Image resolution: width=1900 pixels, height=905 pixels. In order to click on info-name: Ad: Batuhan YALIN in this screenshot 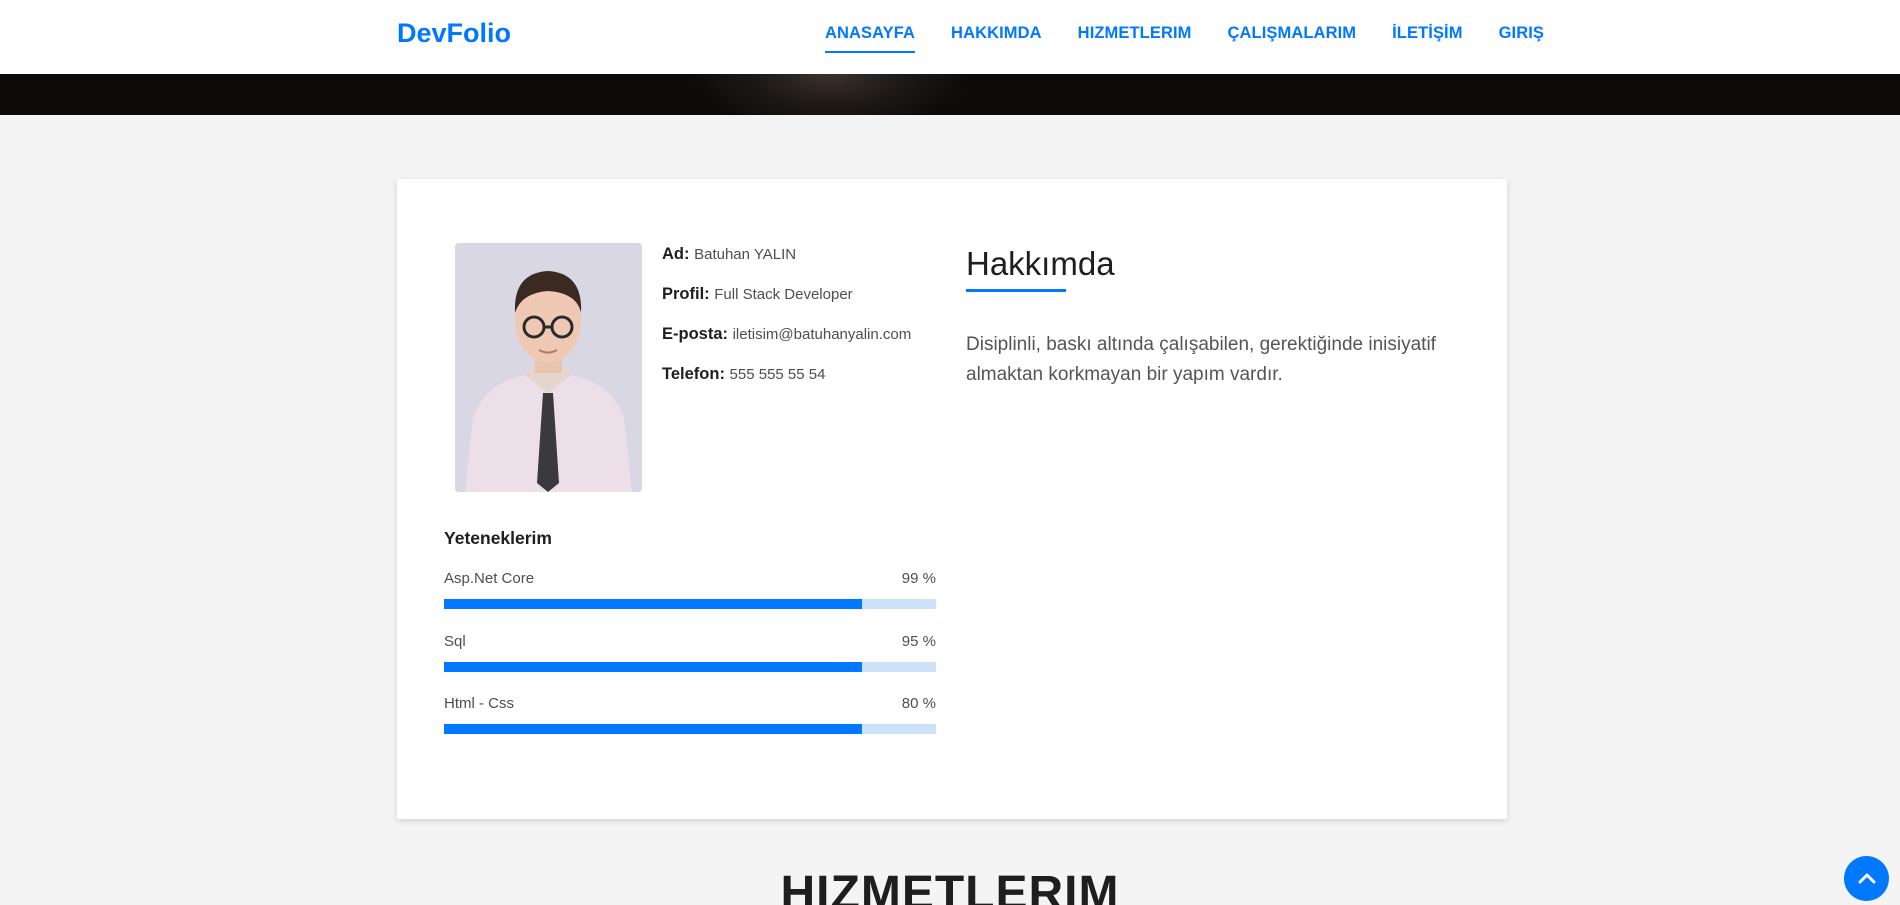, I will do `click(786, 254)`.